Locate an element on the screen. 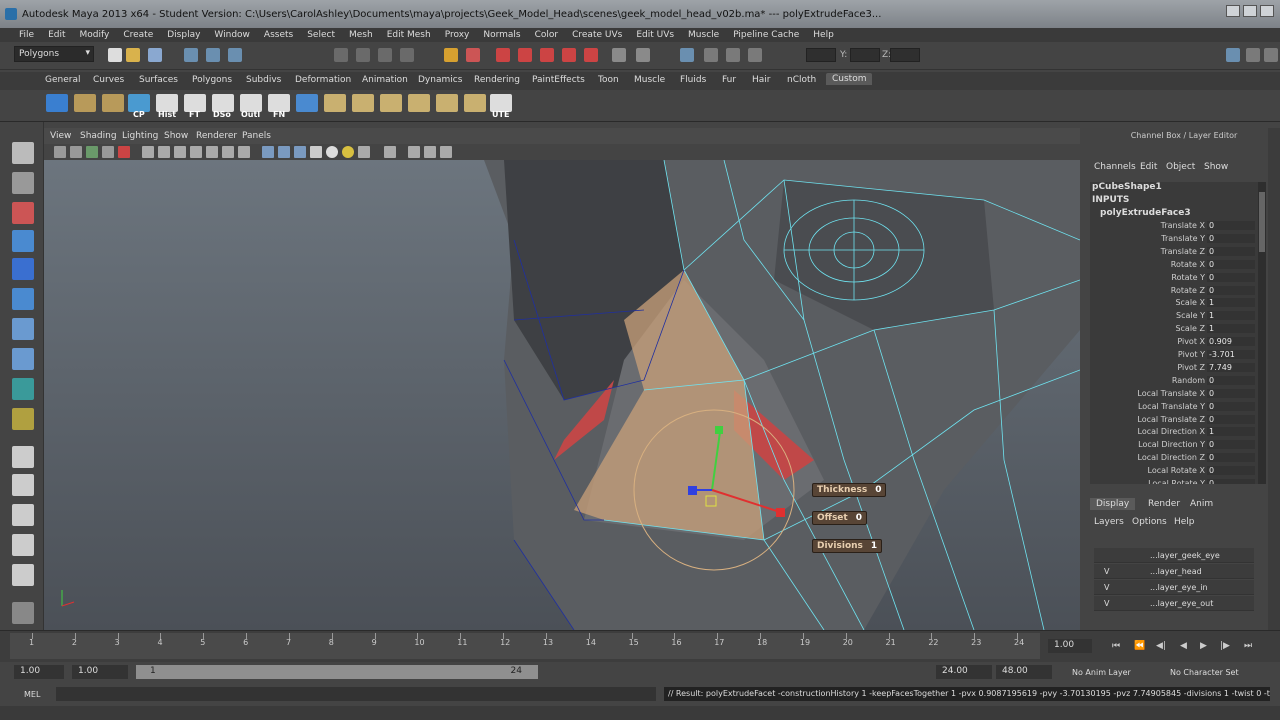 This screenshot has width=1280, height=720. four-view-layout-icon is located at coordinates (23, 485).